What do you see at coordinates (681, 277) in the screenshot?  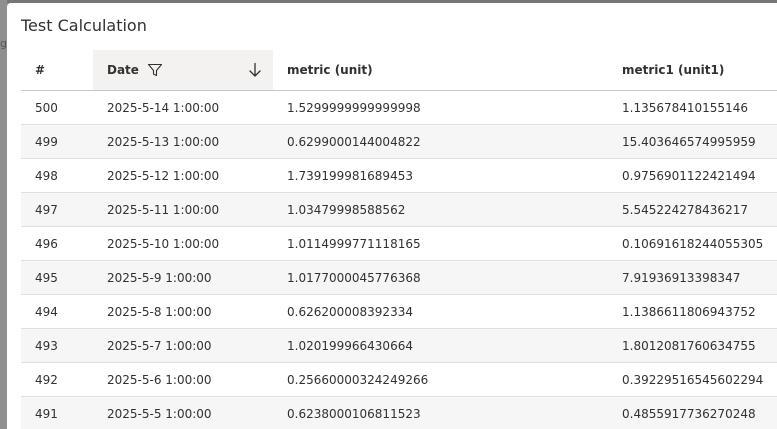 I see `cell-metric1: 7.91936913398347` at bounding box center [681, 277].